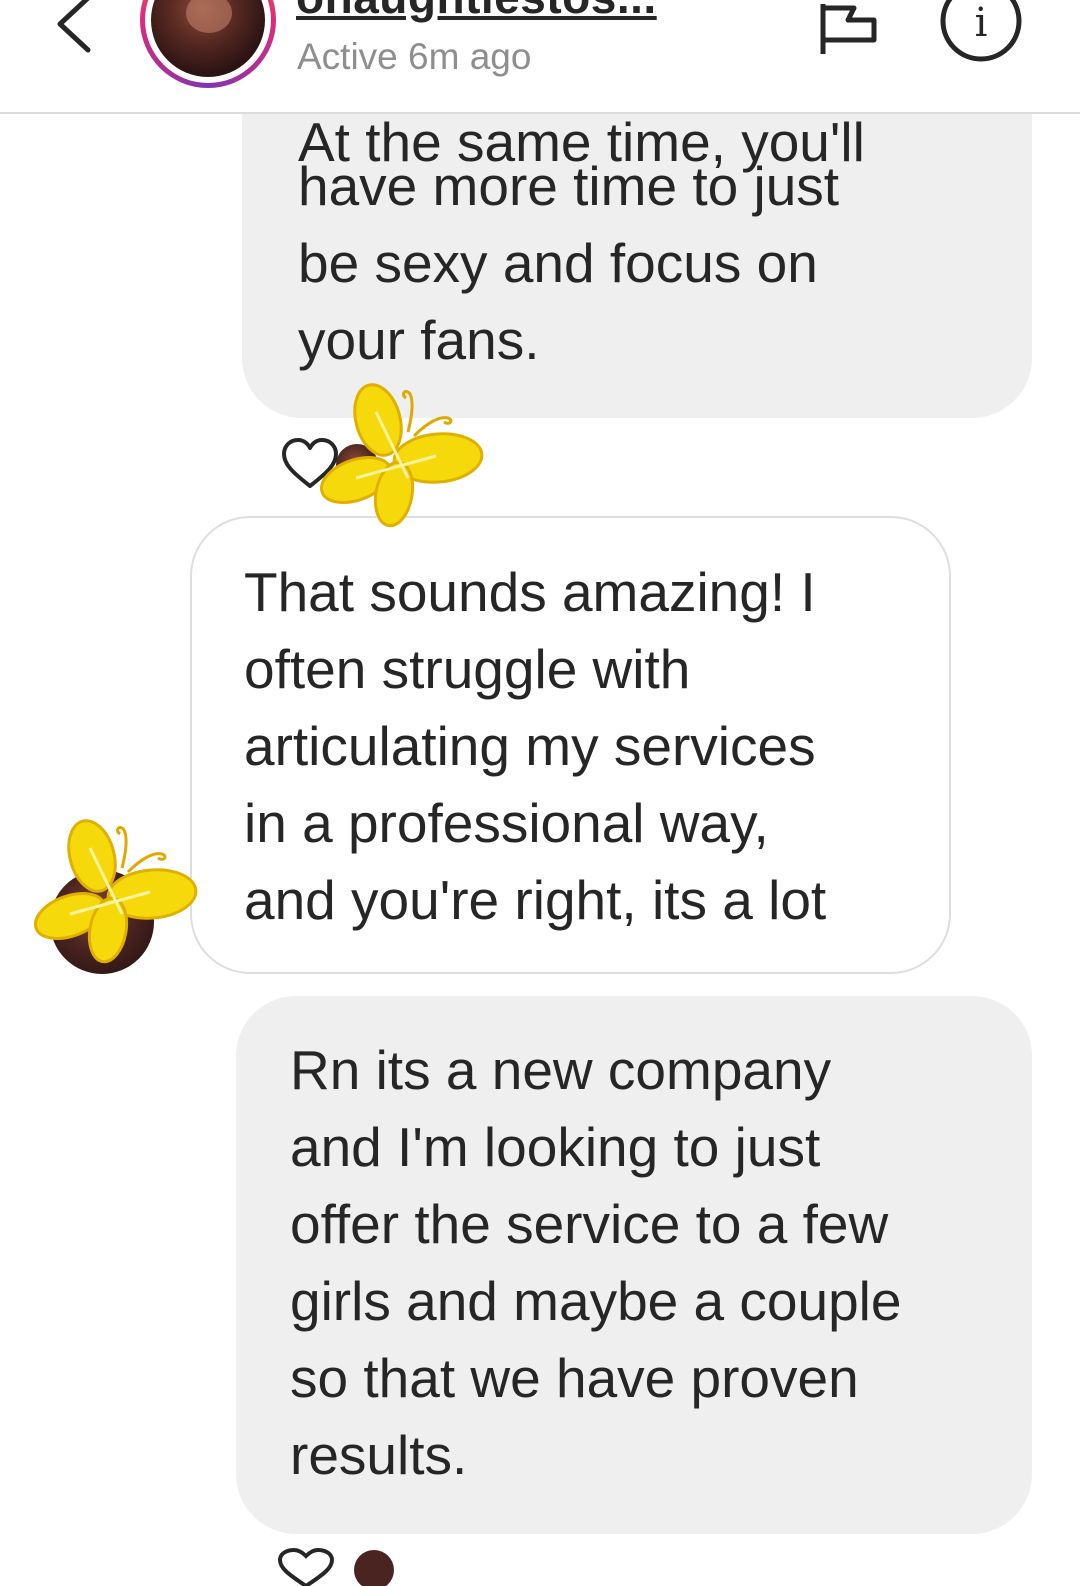 This screenshot has height=1586, width=1080. Describe the element at coordinates (419, 340) in the screenshot. I see `message-line: your fans.` at that location.